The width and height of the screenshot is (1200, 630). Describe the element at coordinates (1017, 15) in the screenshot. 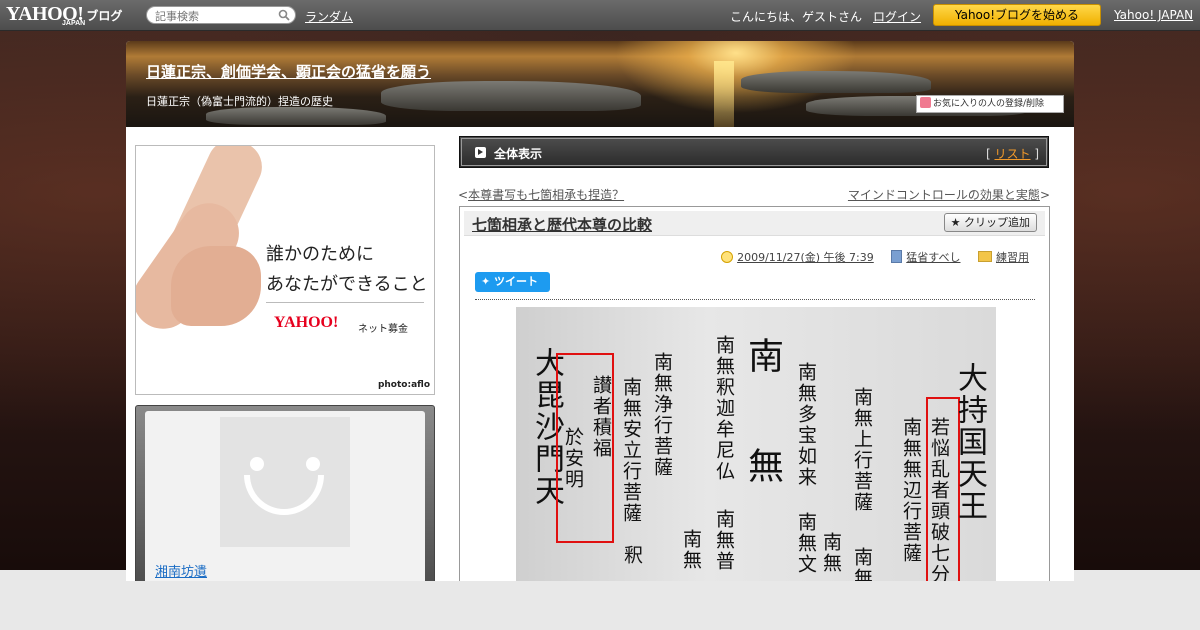

I see `start-blog-button: Yahoo!ブログを始める` at that location.